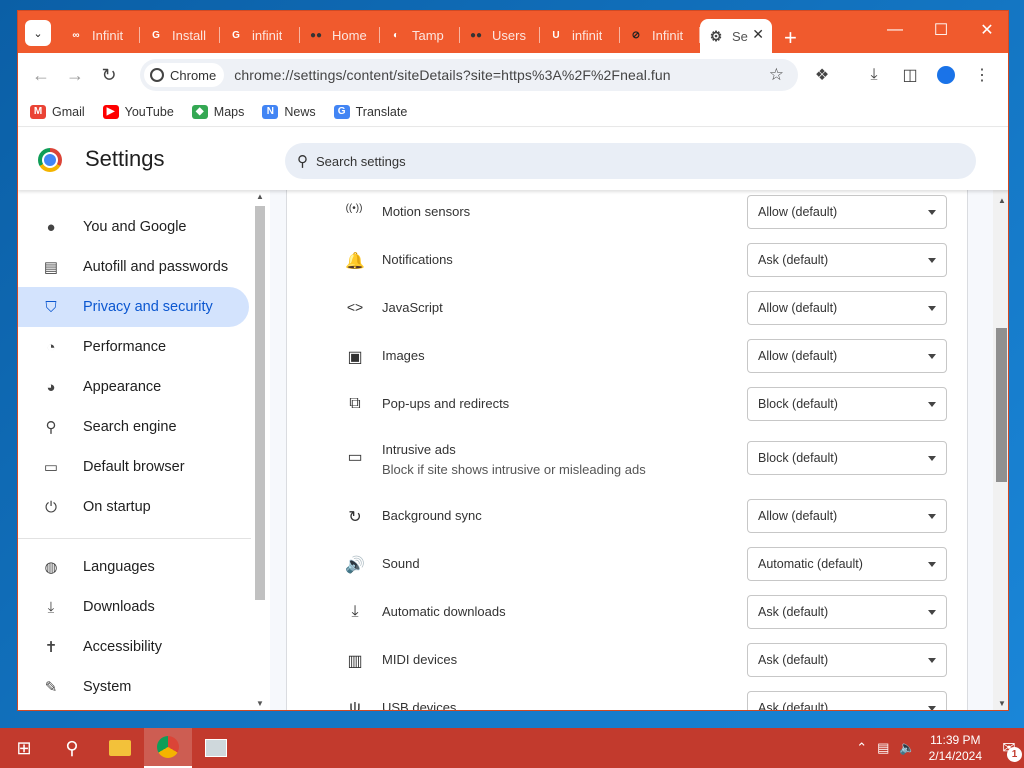 This screenshot has width=1024, height=768. I want to click on sidebar-item-on-startup: ⏻ On startup, so click(133, 507).